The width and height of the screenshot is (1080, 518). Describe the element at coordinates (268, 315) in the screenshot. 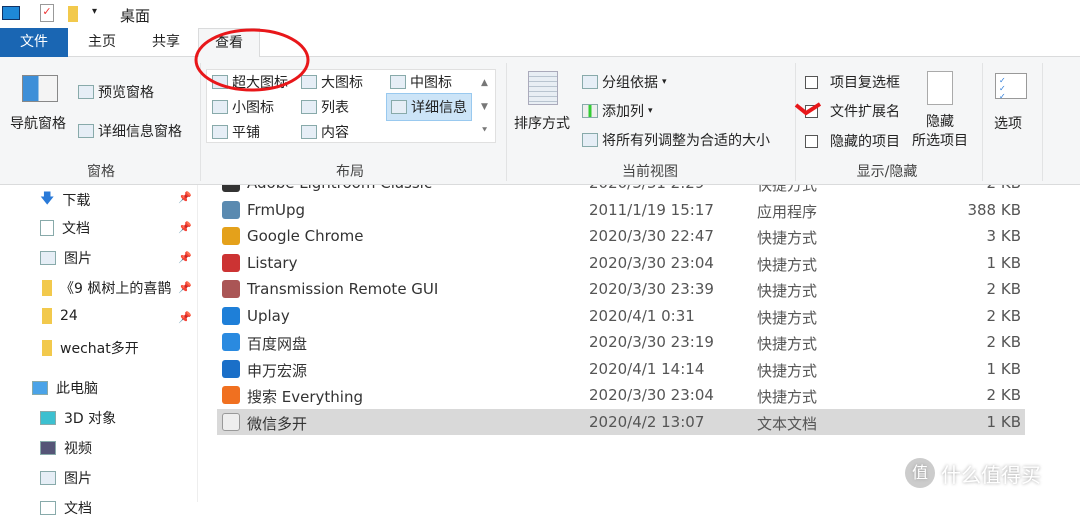

I see `file-name: Uplay` at that location.